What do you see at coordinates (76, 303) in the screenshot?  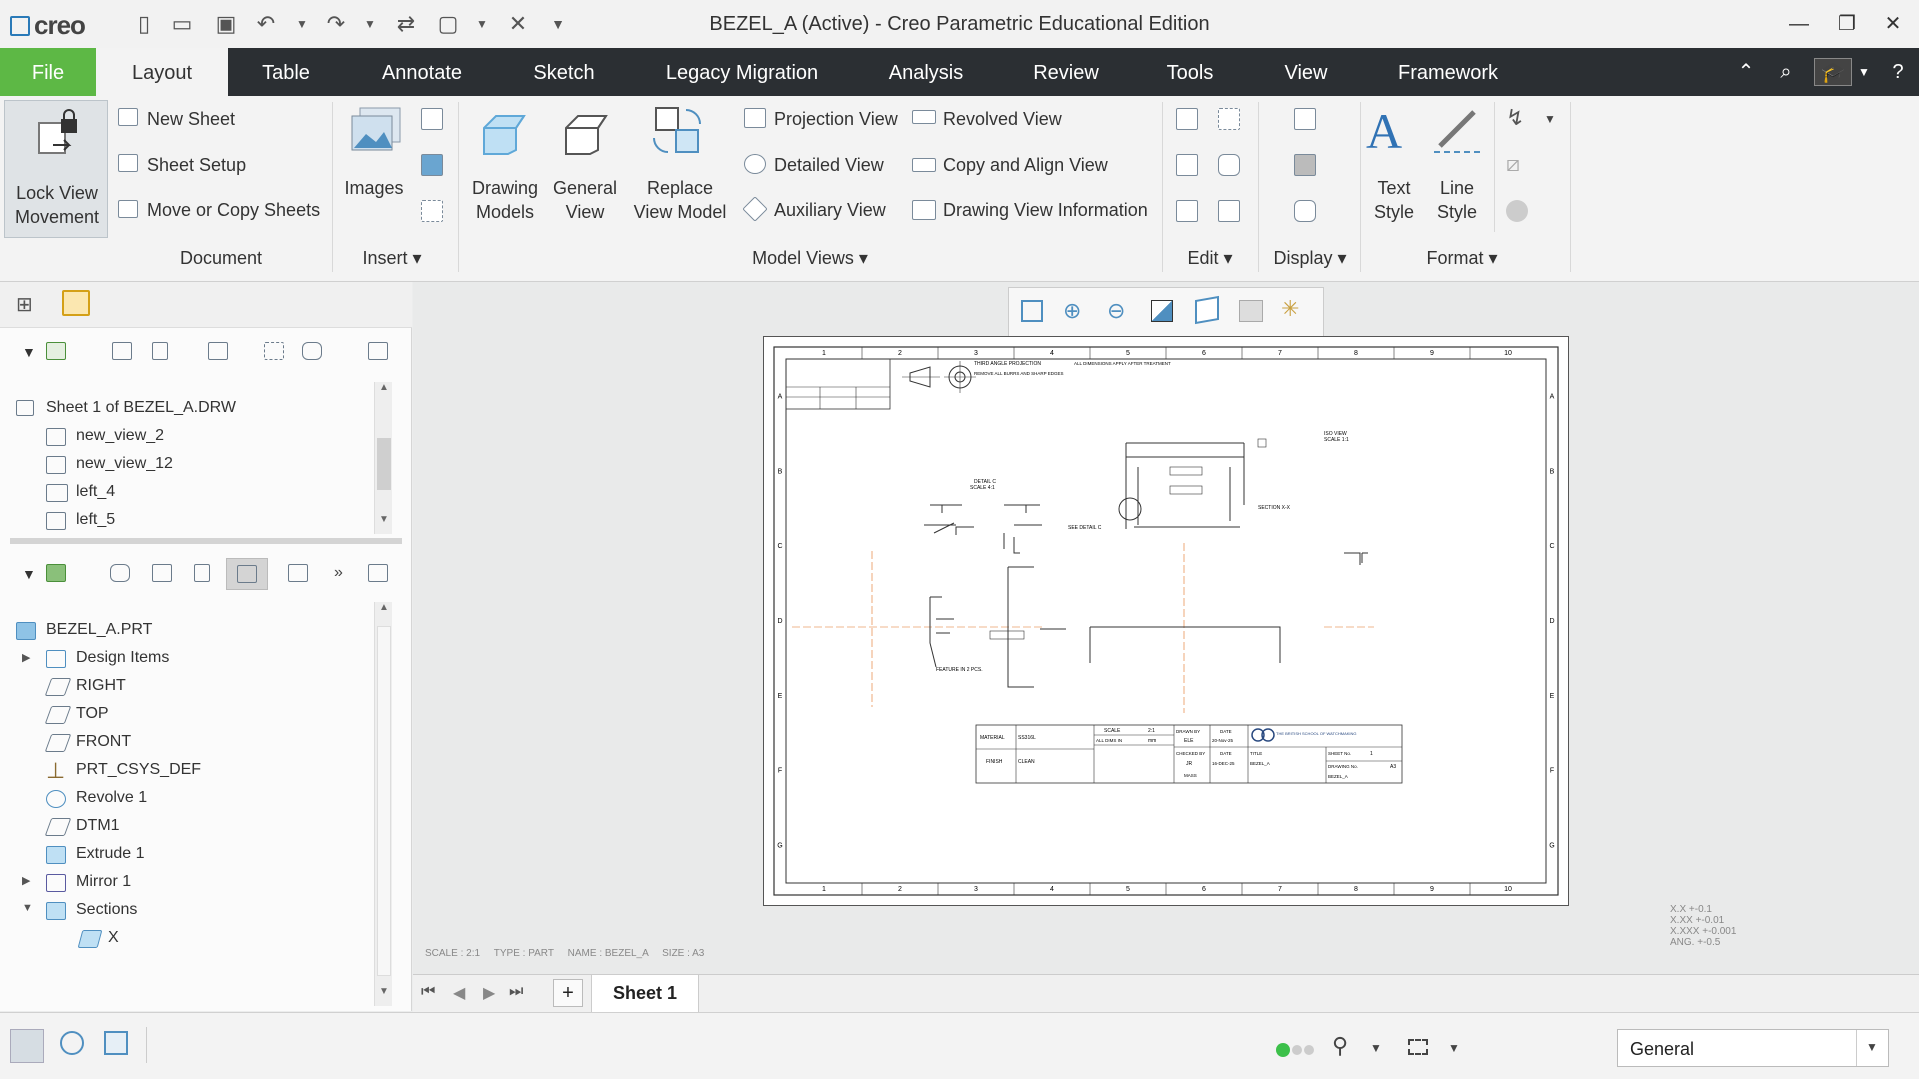 I see `layers-tab-icon` at bounding box center [76, 303].